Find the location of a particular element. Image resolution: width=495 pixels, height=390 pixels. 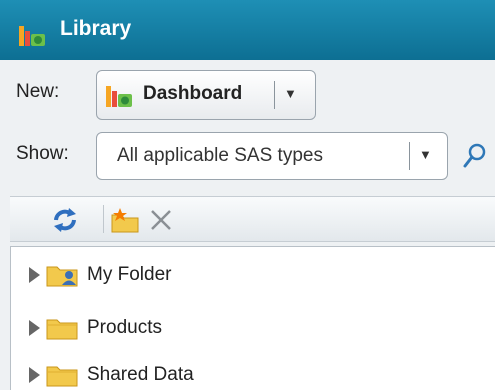

refresh-icon is located at coordinates (65, 220).